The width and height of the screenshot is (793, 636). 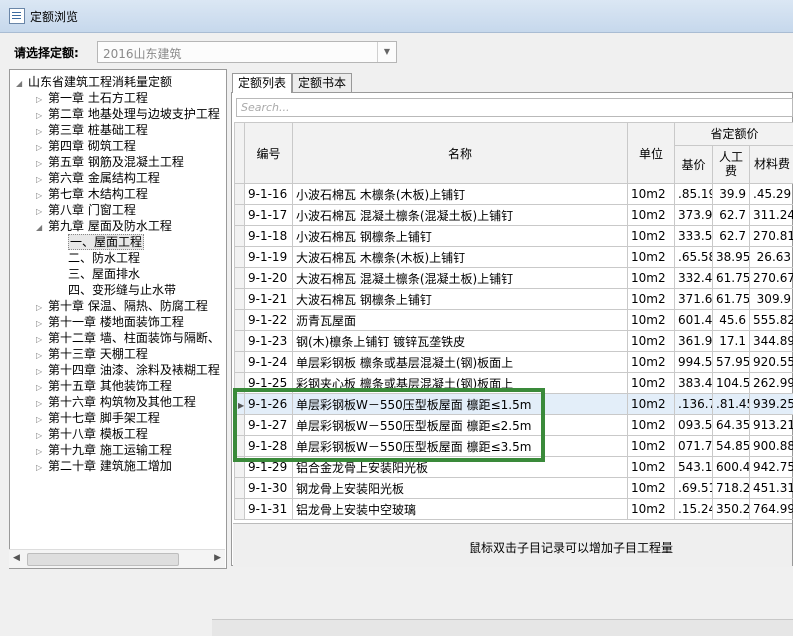 I want to click on scrollbar-thumb, so click(x=103, y=559).